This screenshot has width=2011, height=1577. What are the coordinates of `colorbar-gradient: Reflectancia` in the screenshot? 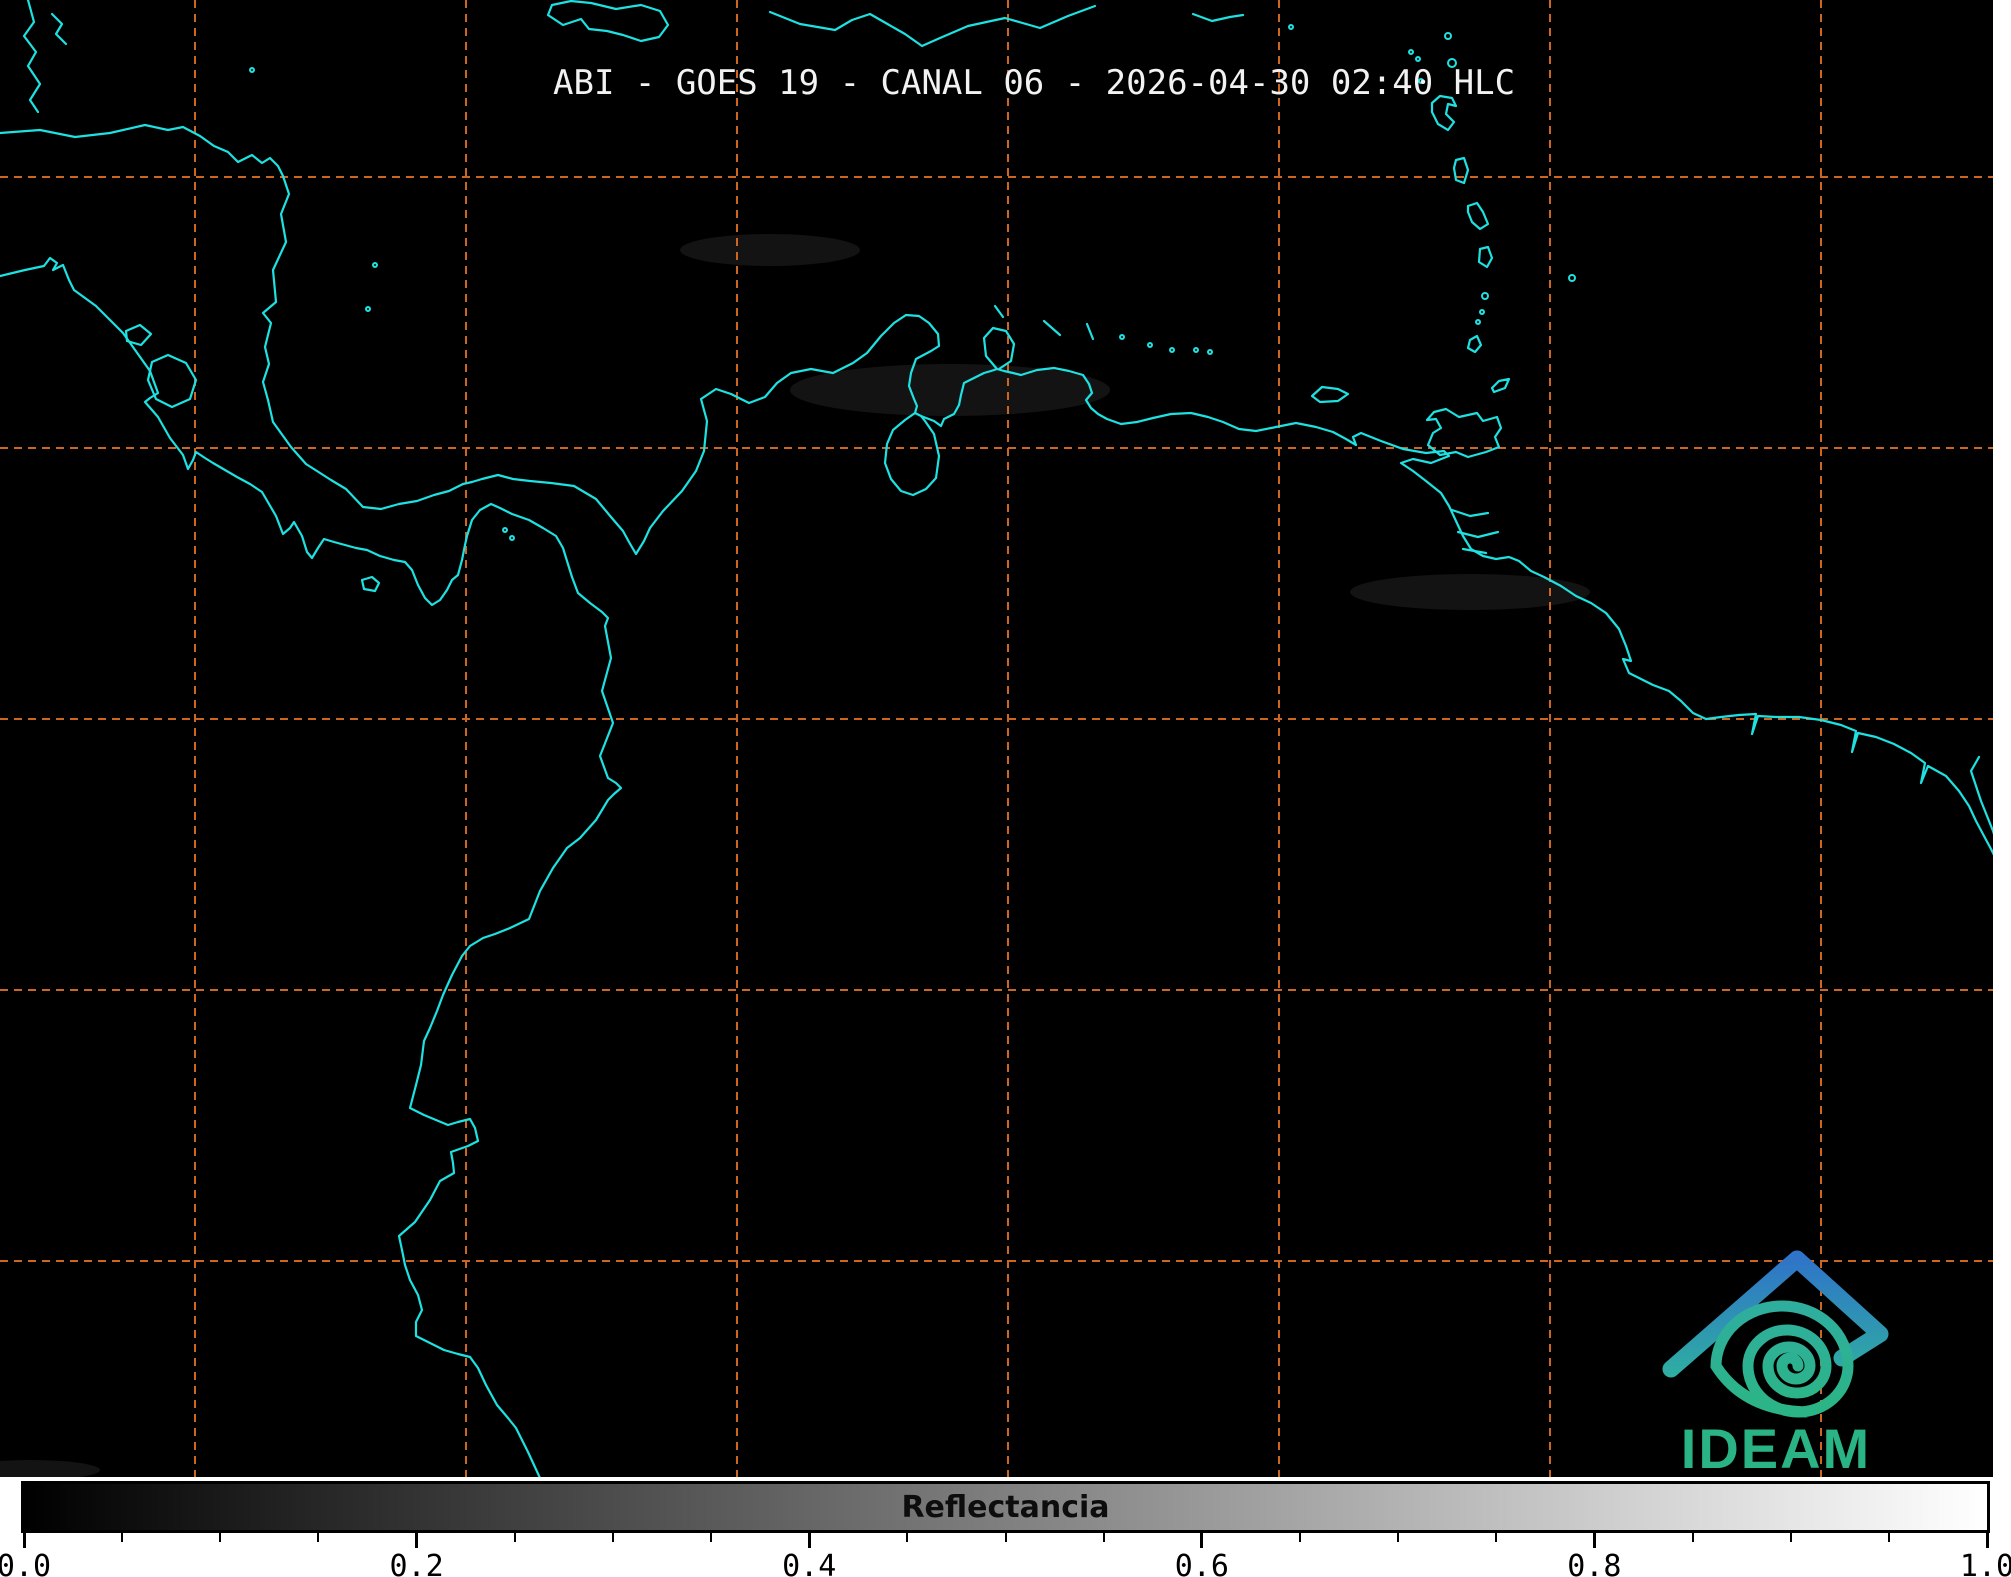 It's located at (1005, 1507).